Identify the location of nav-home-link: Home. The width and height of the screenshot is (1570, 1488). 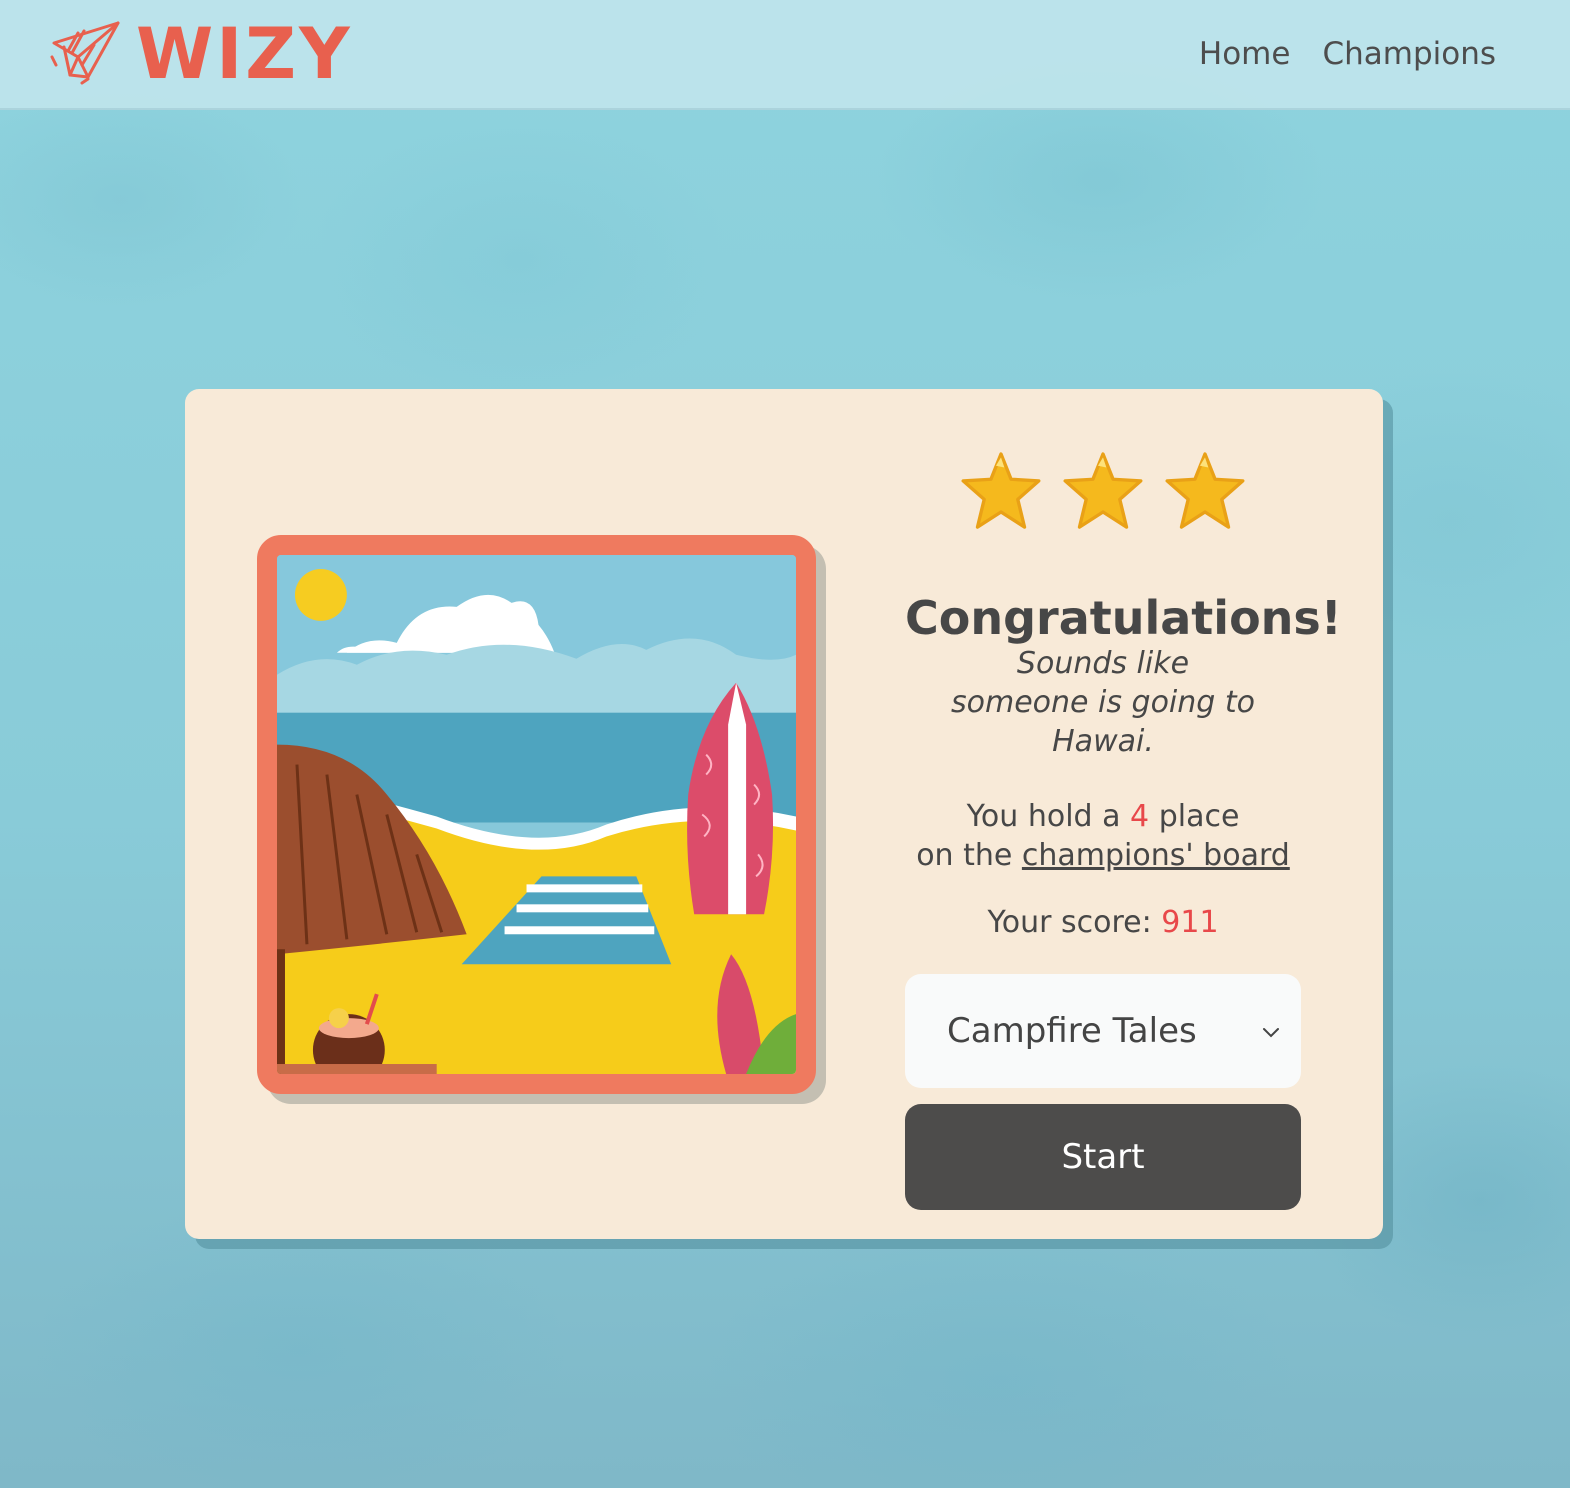
(1245, 54).